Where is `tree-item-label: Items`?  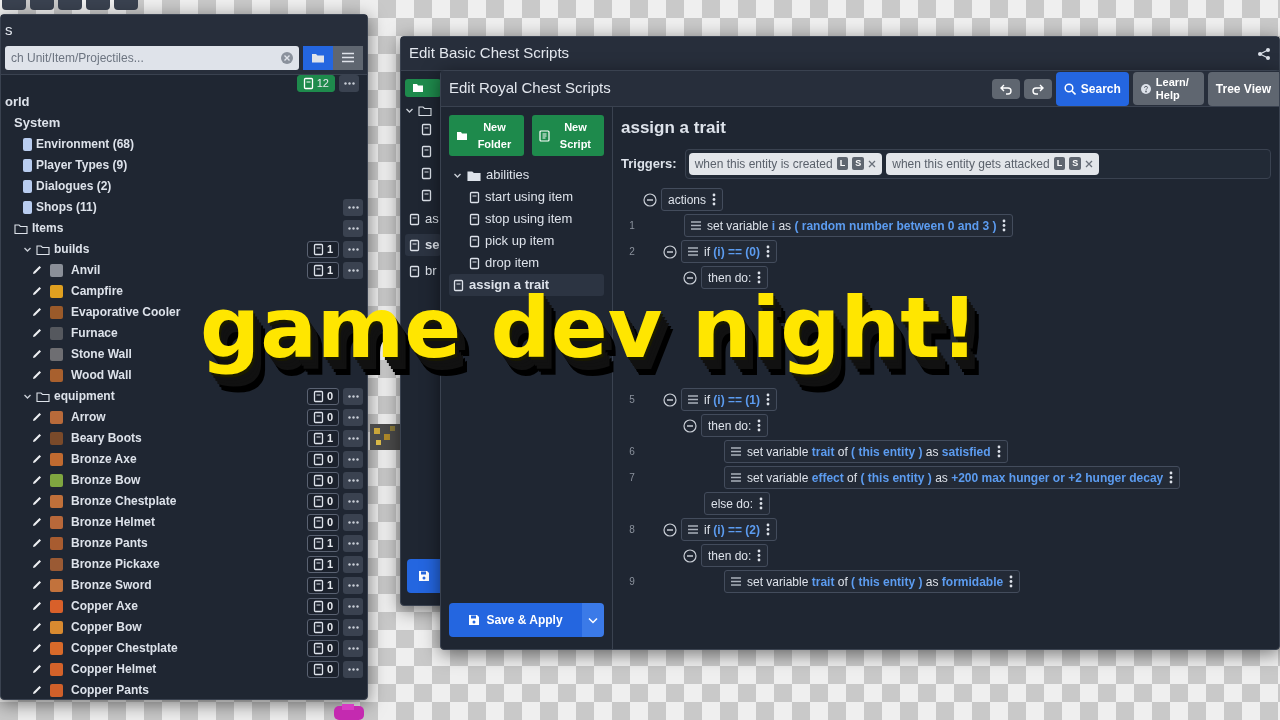
tree-item-label: Items is located at coordinates (48, 228).